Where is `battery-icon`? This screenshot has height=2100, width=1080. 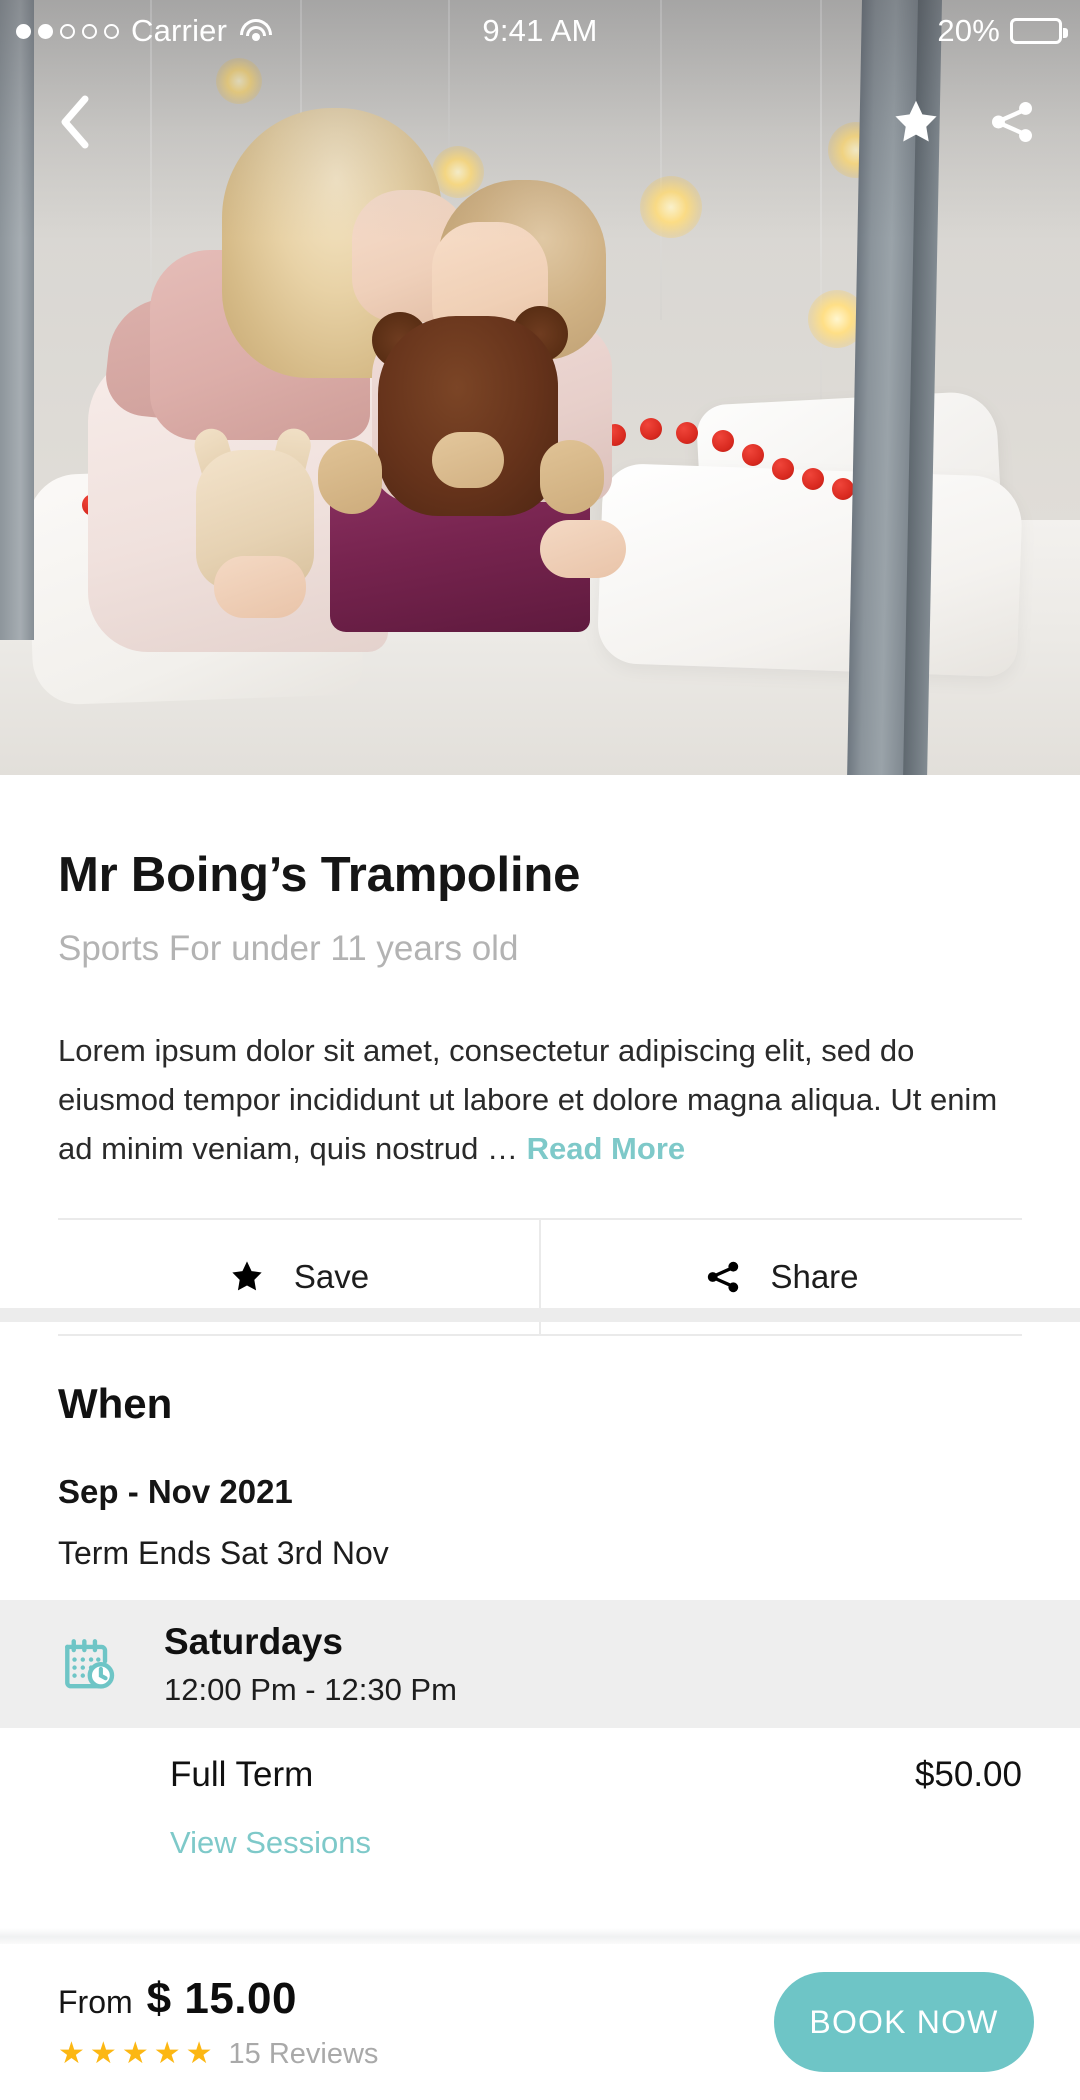
battery-icon is located at coordinates (1039, 31).